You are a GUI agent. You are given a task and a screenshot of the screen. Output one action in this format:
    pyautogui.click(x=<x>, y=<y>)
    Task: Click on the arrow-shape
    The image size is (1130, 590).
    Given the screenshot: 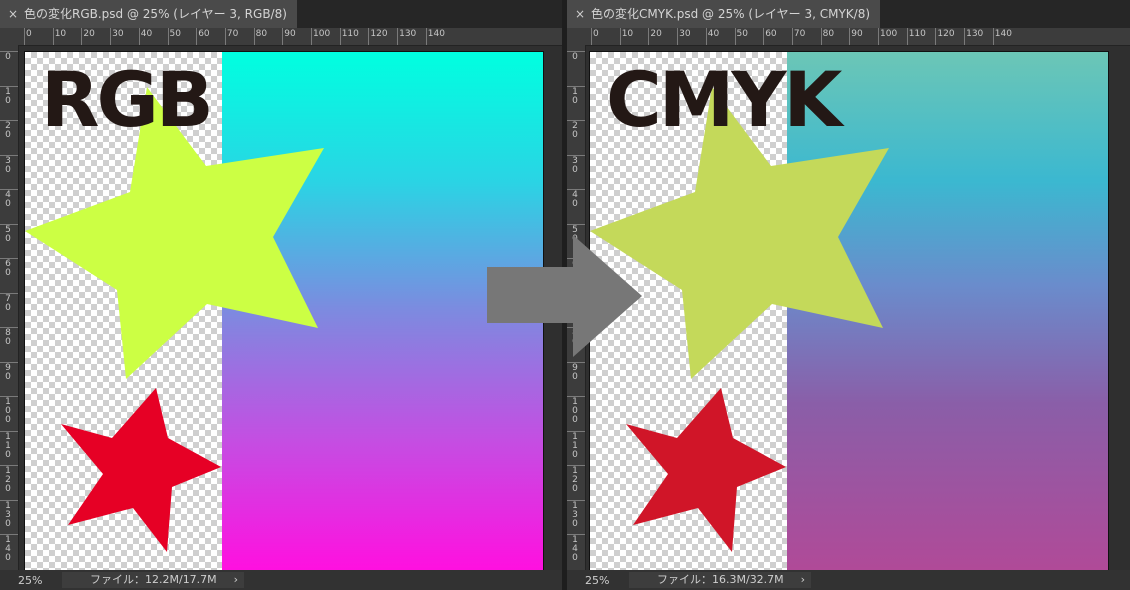 What is the action you would take?
    pyautogui.click(x=564, y=296)
    